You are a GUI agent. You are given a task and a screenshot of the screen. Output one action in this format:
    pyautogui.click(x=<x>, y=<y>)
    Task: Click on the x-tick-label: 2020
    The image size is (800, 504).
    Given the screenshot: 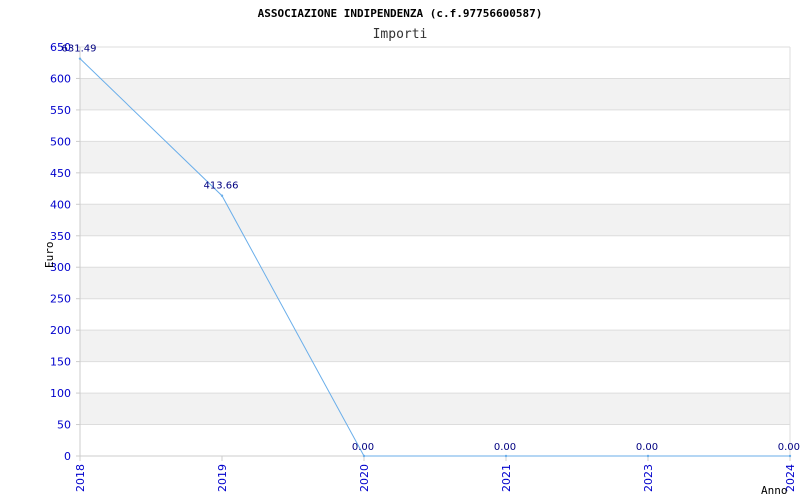 What is the action you would take?
    pyautogui.click(x=364, y=478)
    